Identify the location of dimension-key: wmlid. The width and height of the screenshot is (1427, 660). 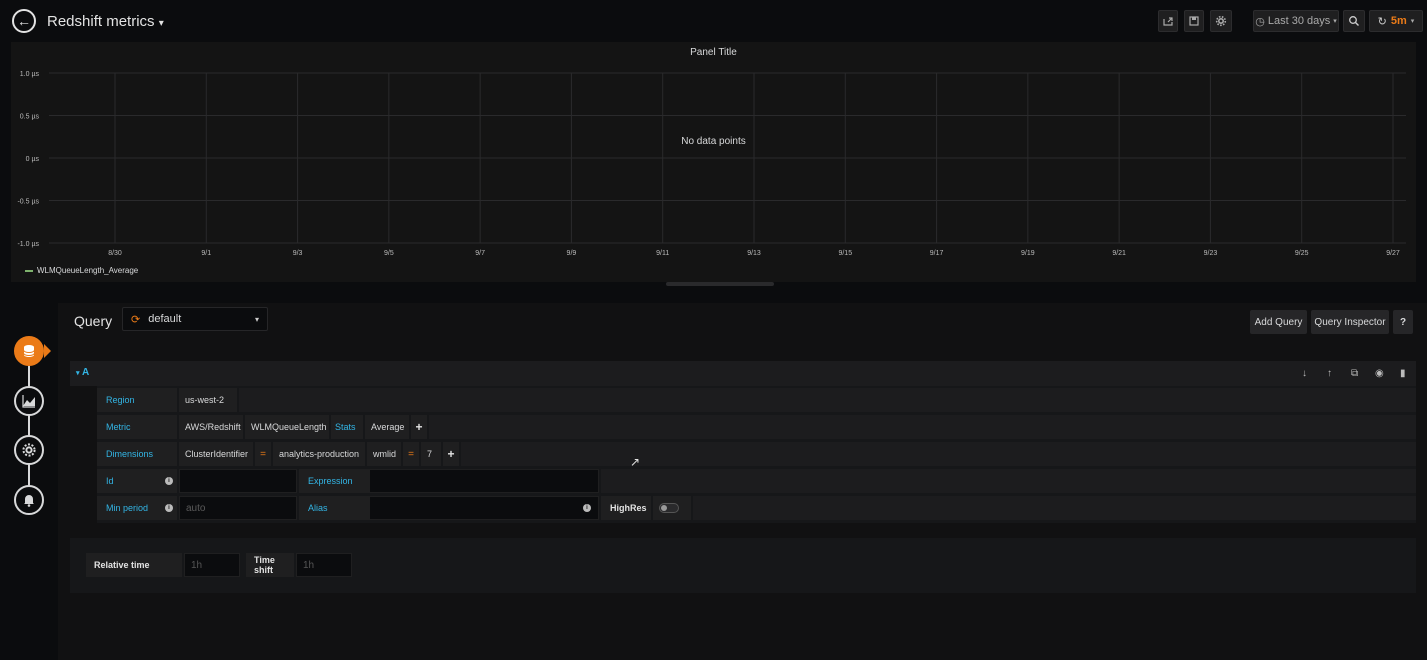
(384, 454).